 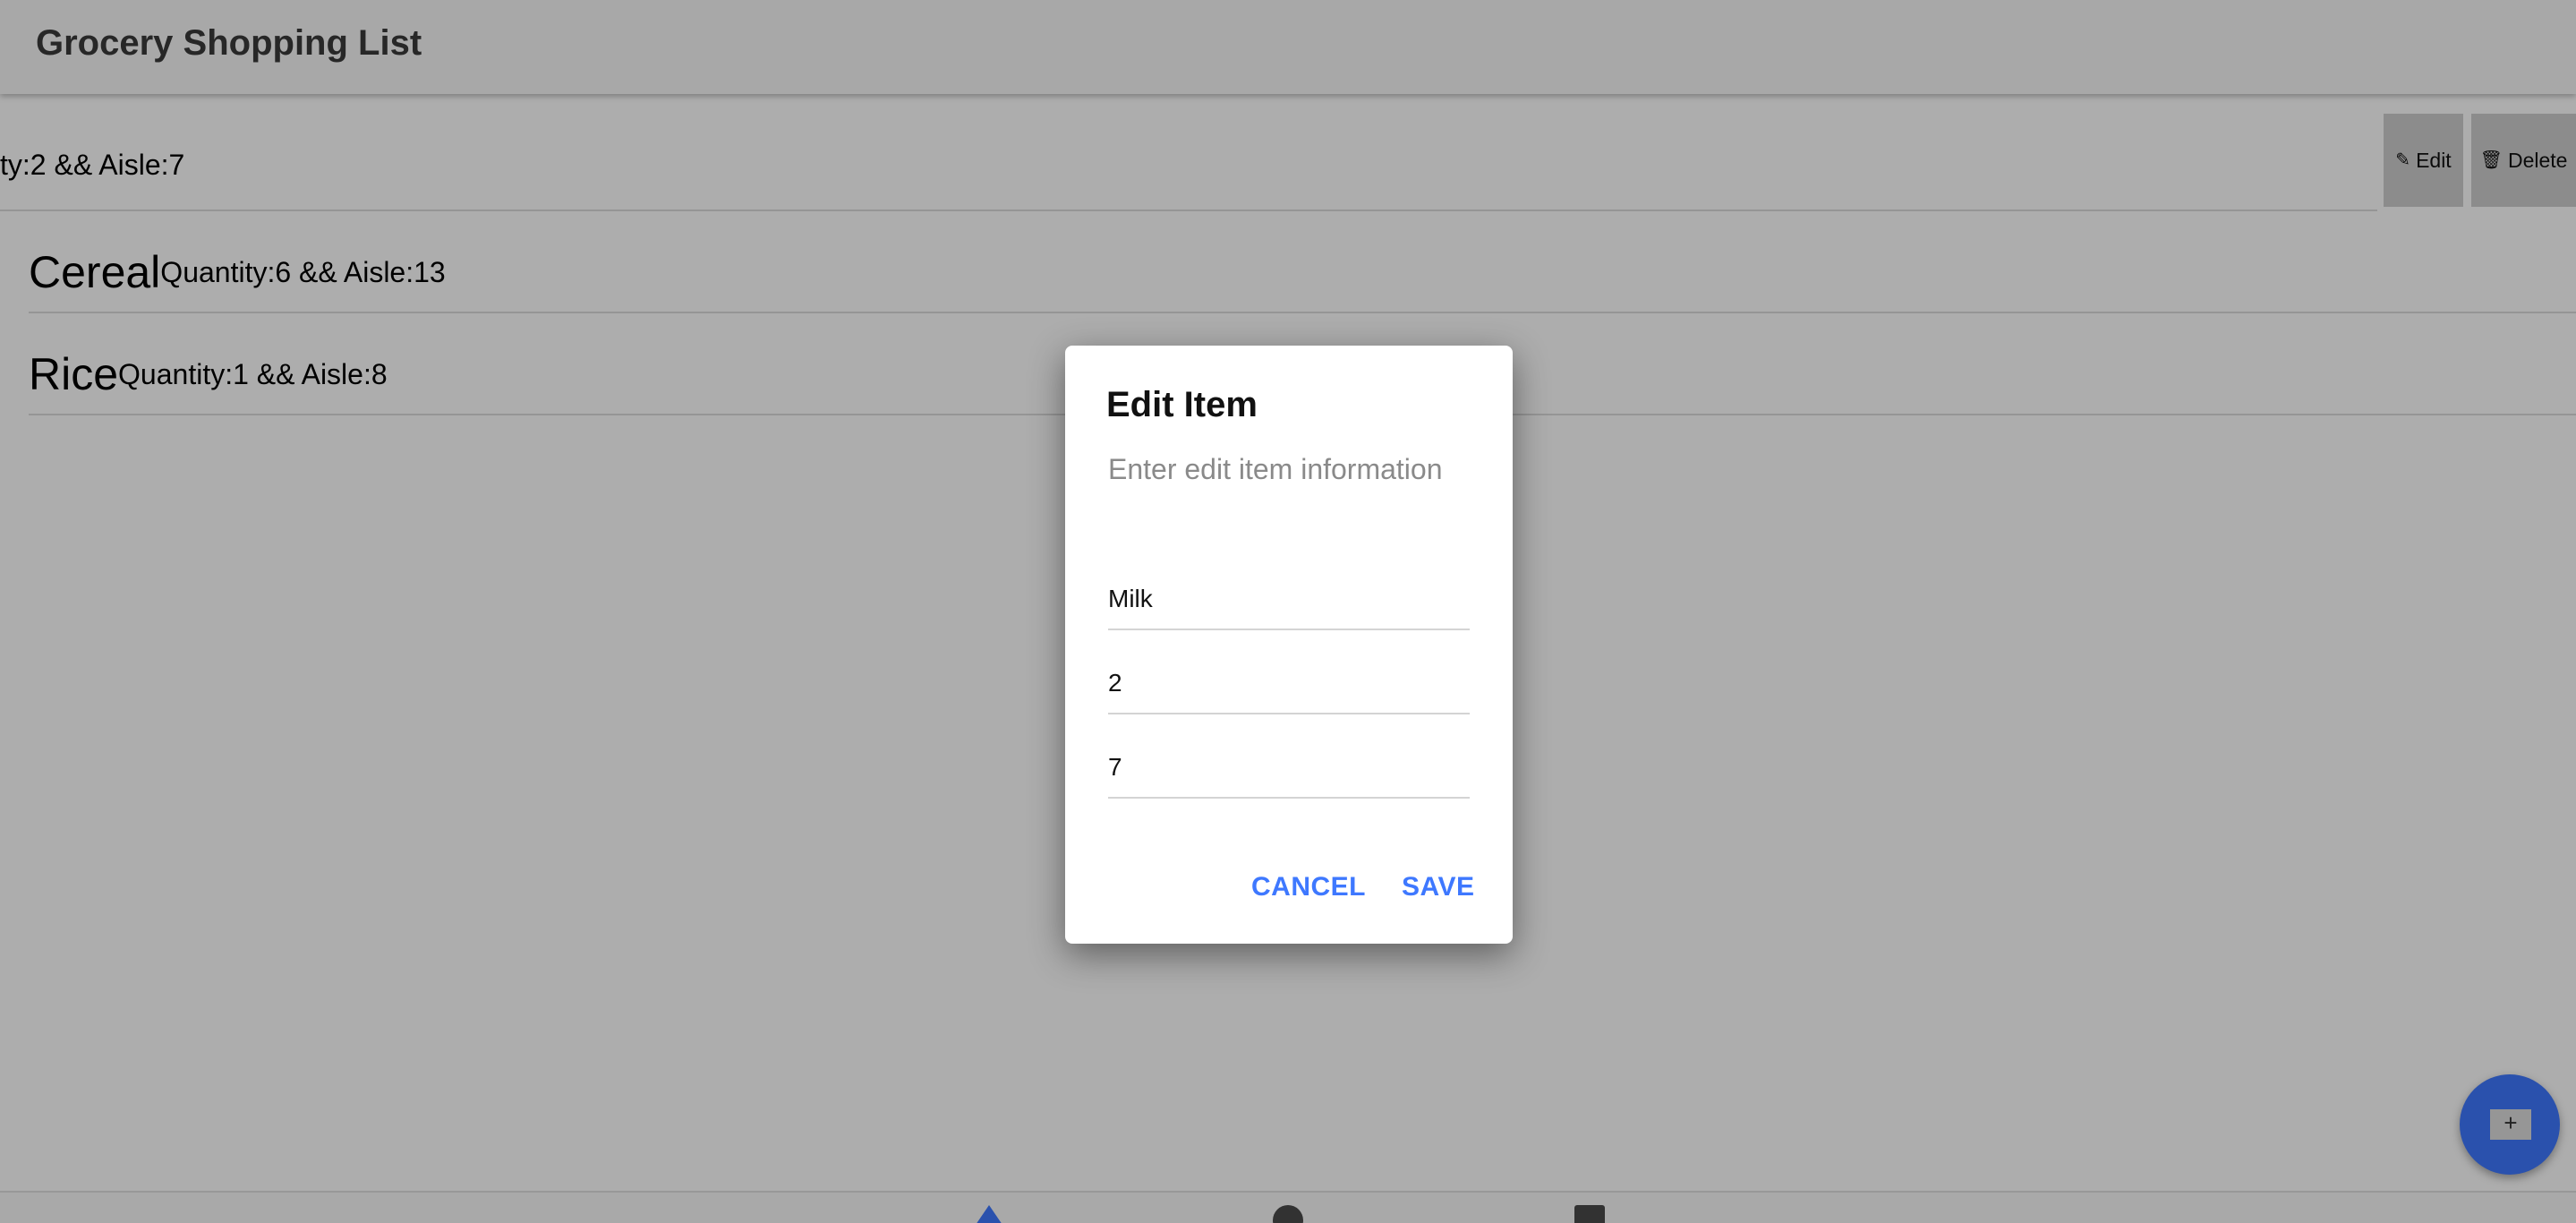 I want to click on item-aisle-field, so click(x=1289, y=769).